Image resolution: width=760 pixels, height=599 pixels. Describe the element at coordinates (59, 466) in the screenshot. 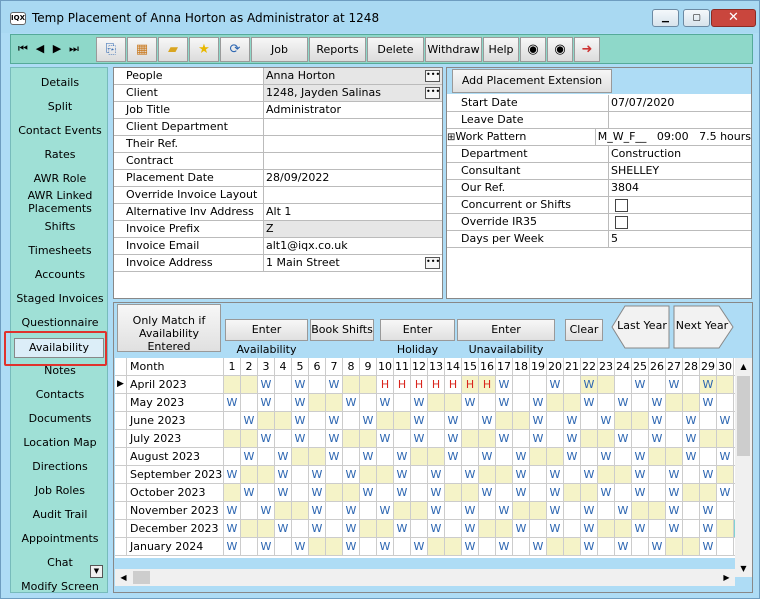

I see `sidebar-item-directions: Directions` at that location.